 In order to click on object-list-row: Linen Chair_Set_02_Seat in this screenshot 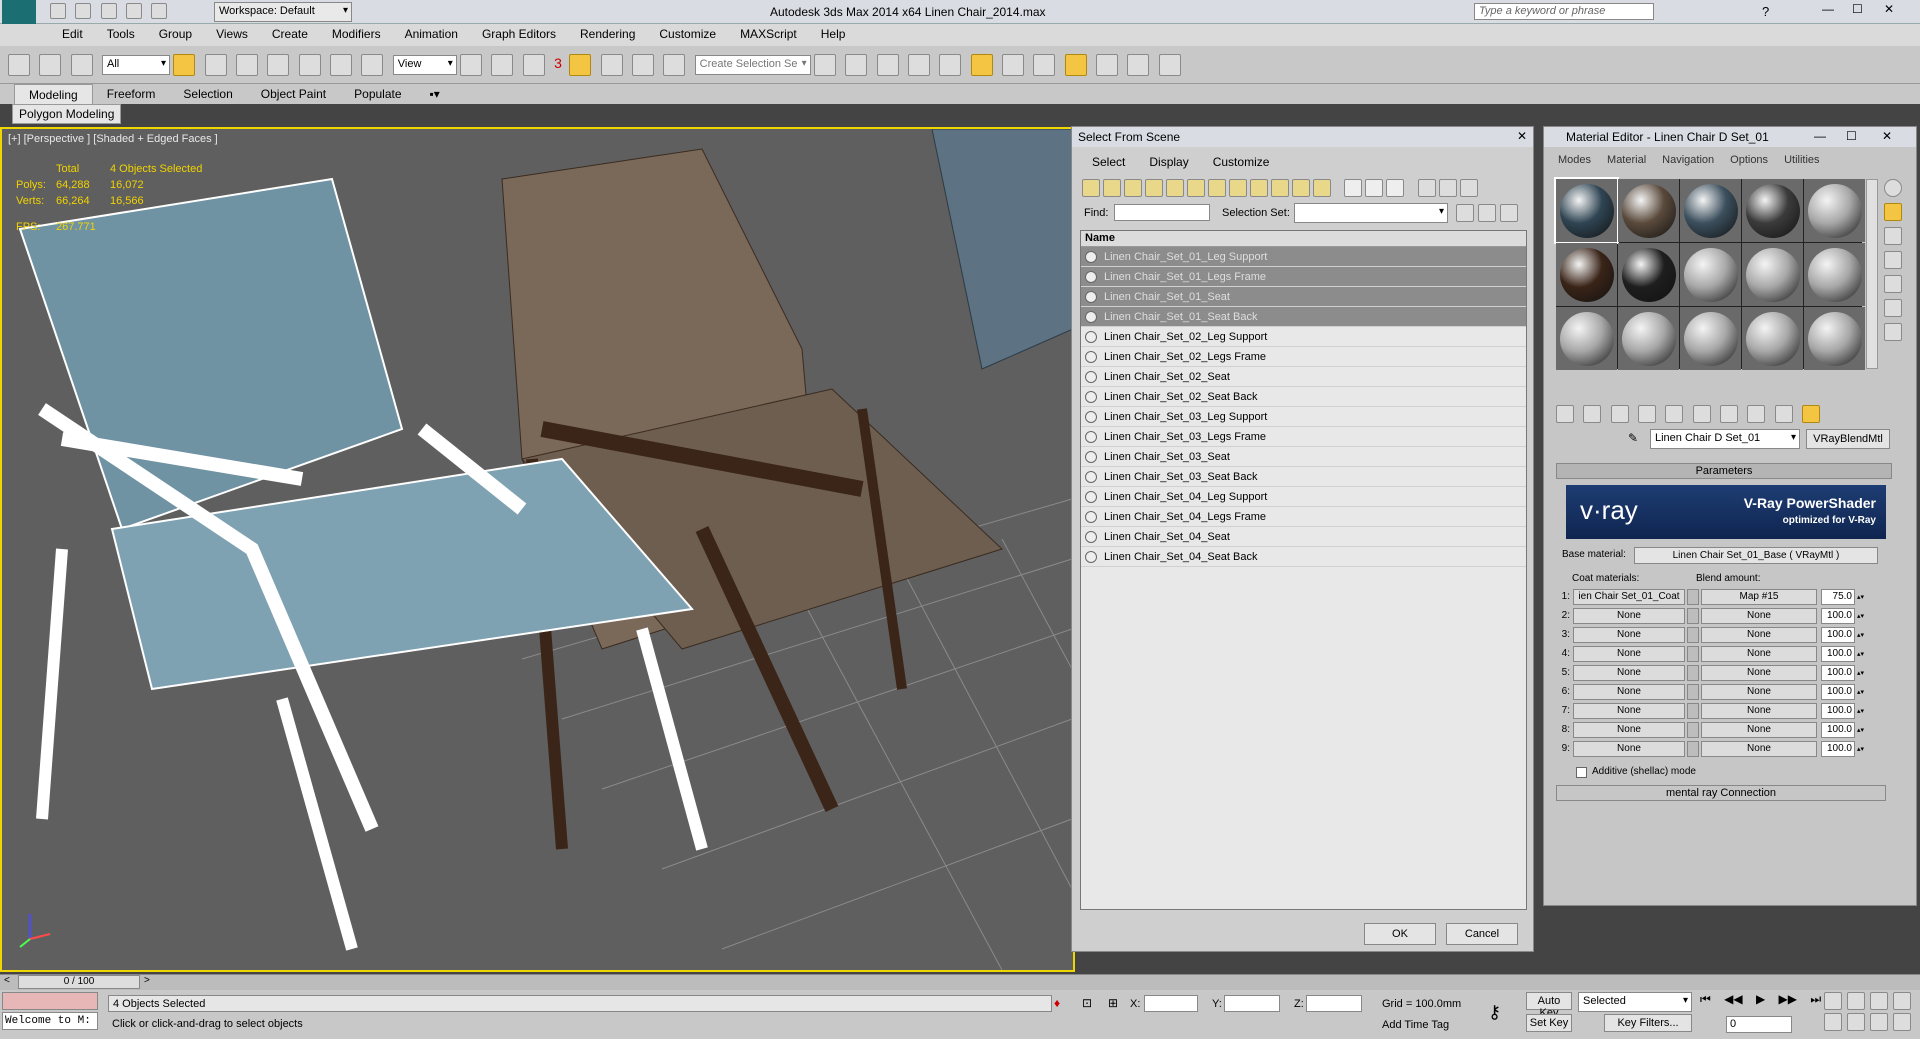, I will do `click(1303, 377)`.